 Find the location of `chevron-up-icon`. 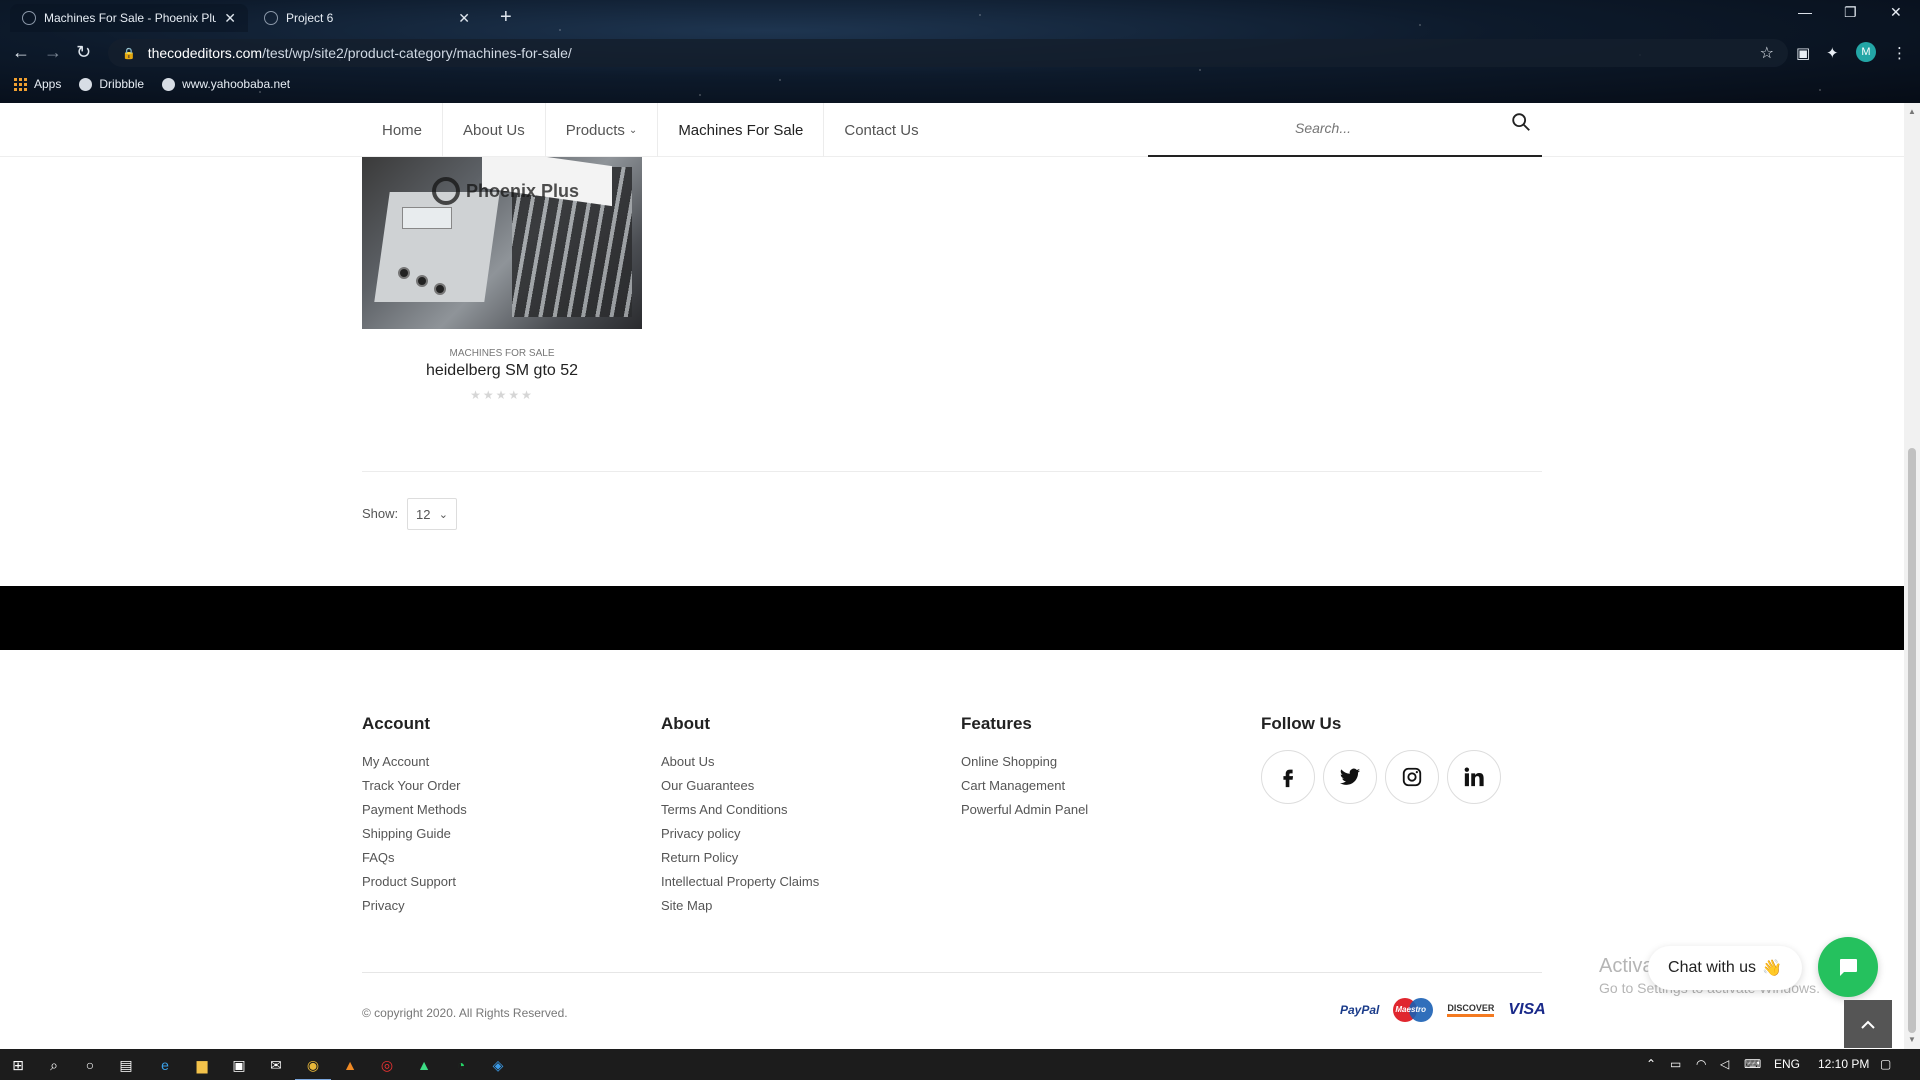

chevron-up-icon is located at coordinates (1868, 1024).